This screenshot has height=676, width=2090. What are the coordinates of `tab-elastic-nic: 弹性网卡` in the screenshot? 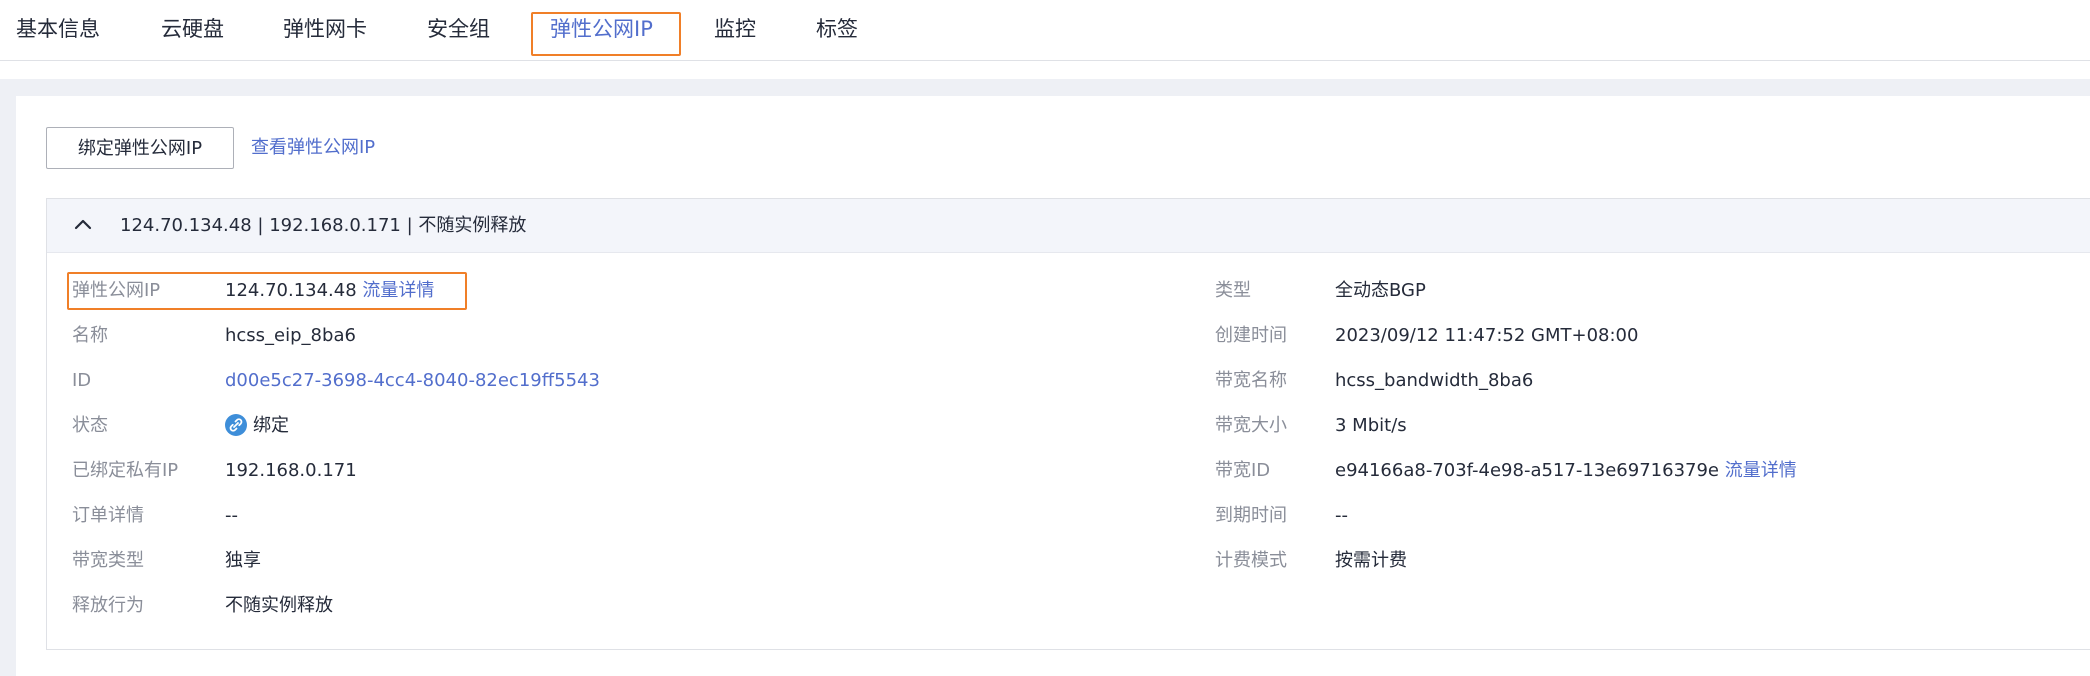 It's located at (325, 29).